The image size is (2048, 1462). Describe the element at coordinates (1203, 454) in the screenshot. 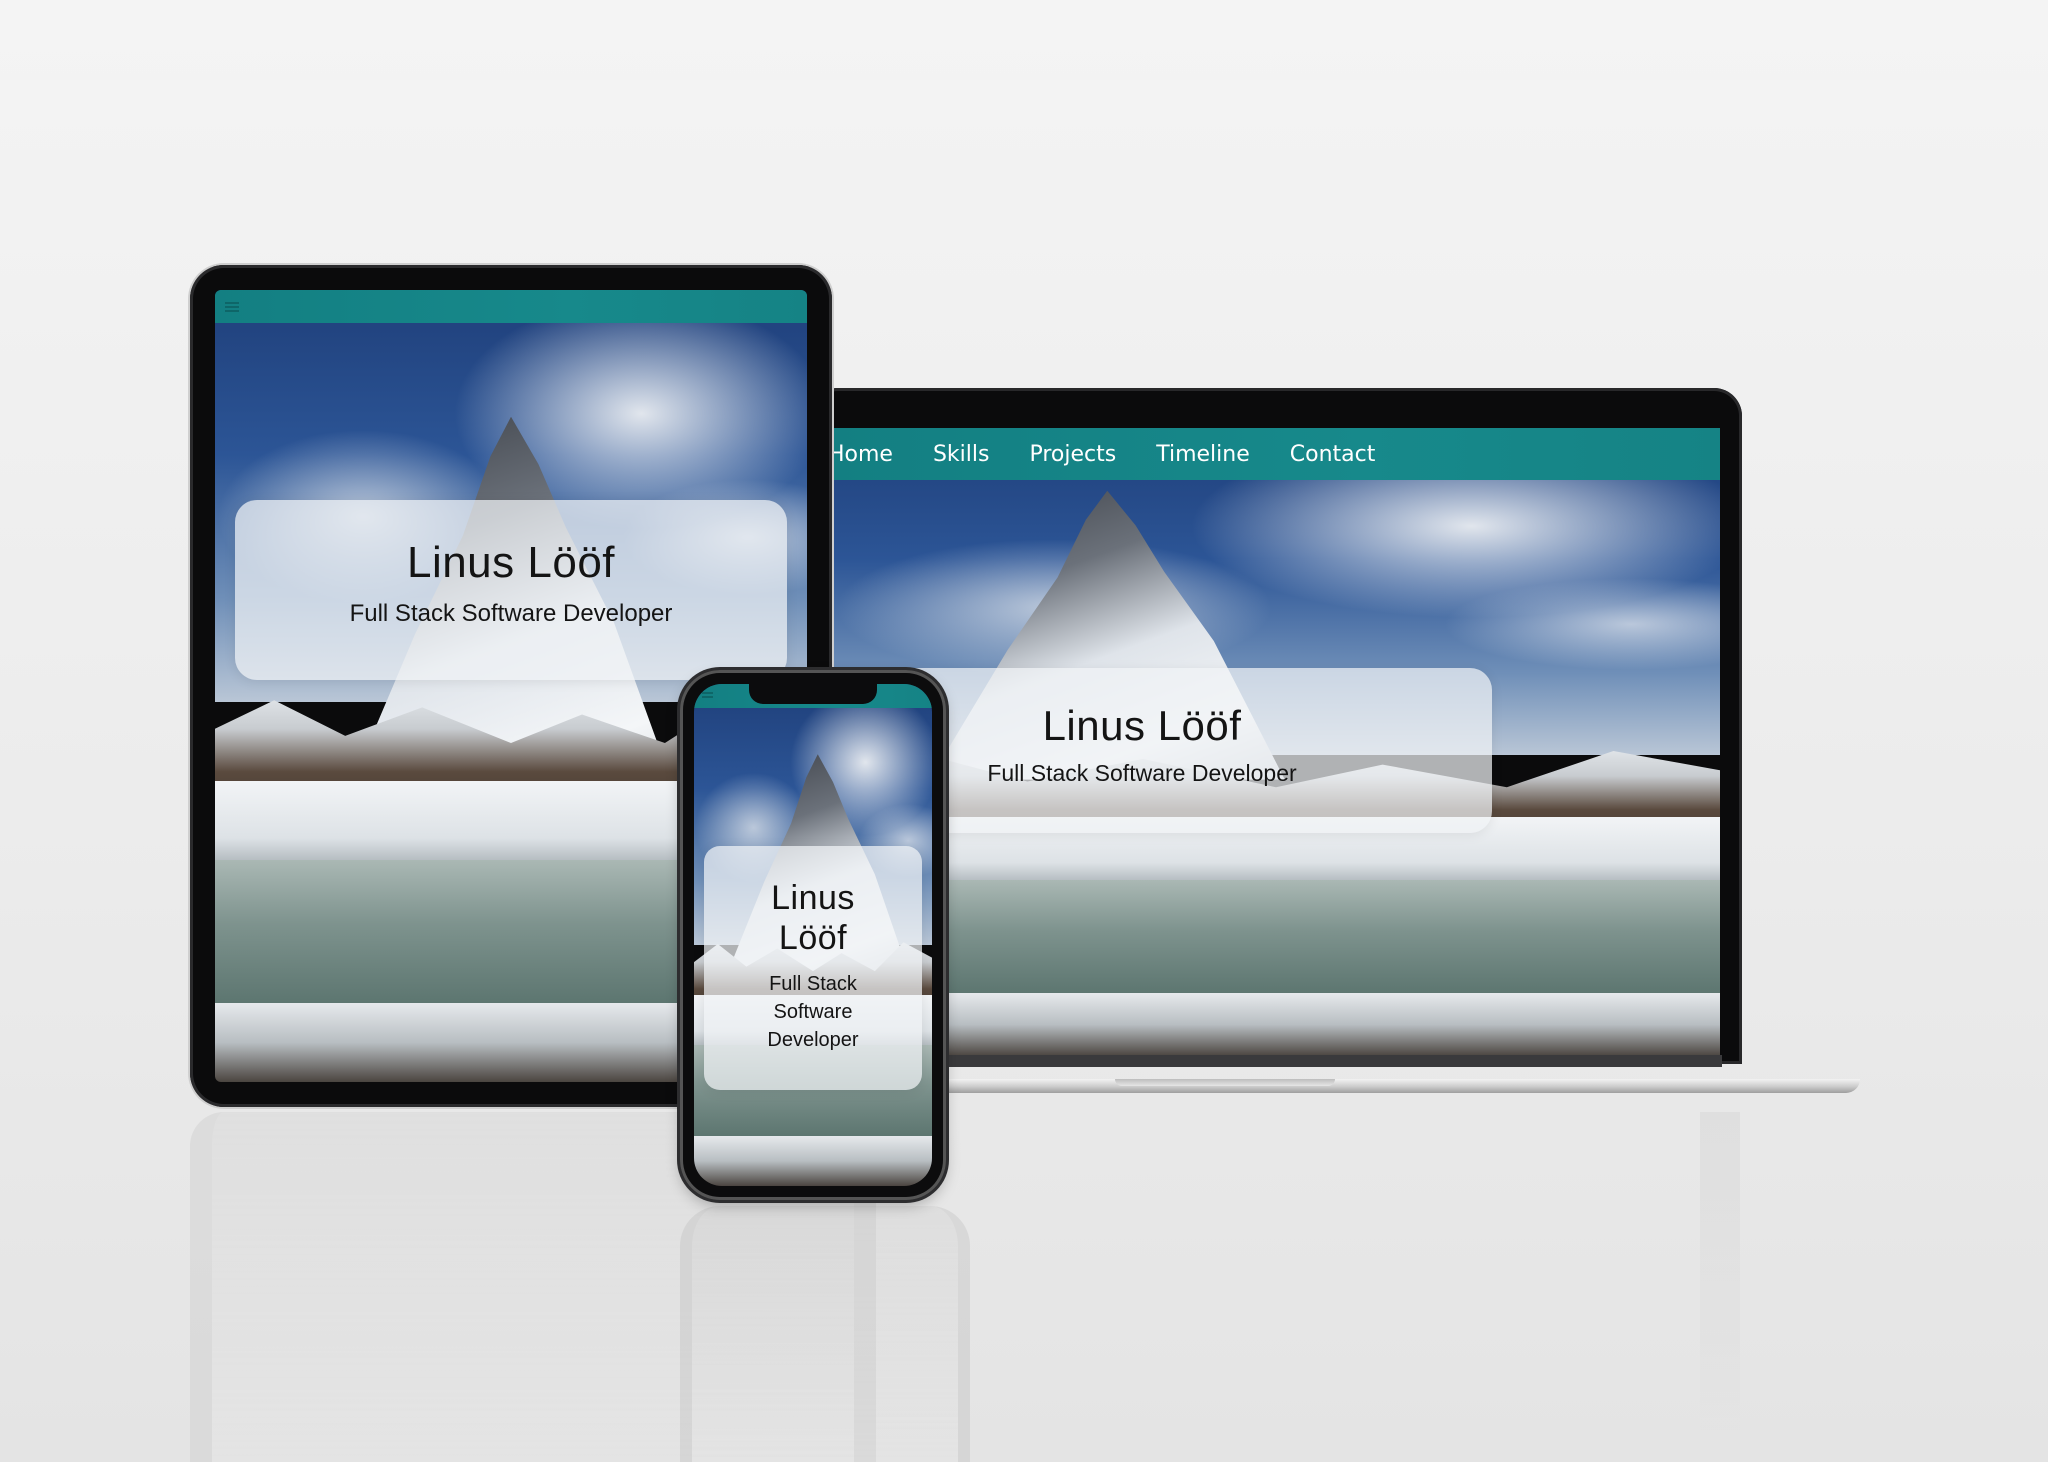

I see `nav-timeline-link: Timeline` at that location.